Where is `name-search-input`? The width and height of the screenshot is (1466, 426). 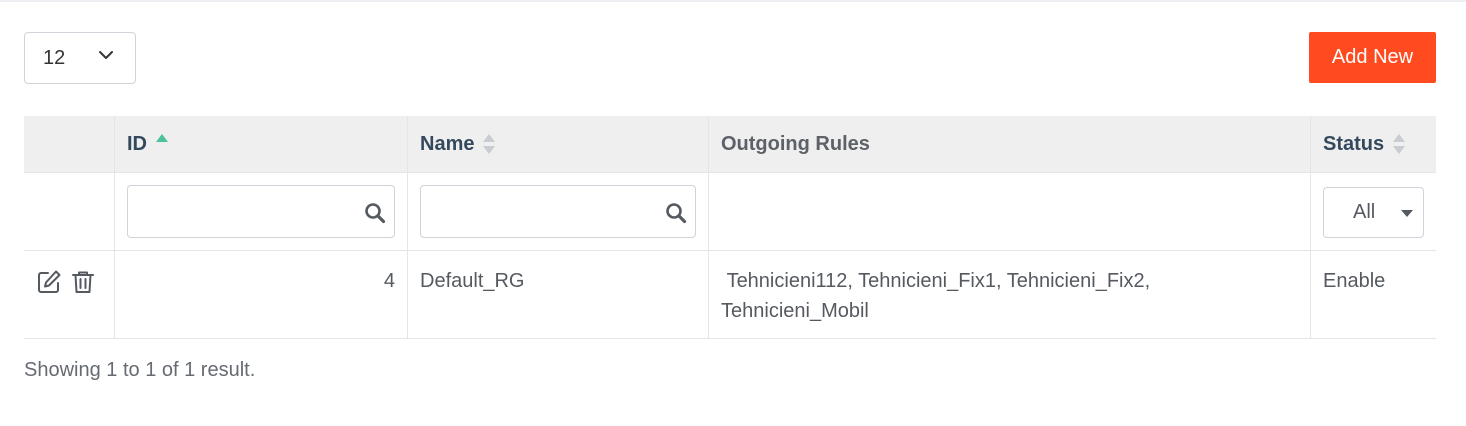 name-search-input is located at coordinates (558, 211).